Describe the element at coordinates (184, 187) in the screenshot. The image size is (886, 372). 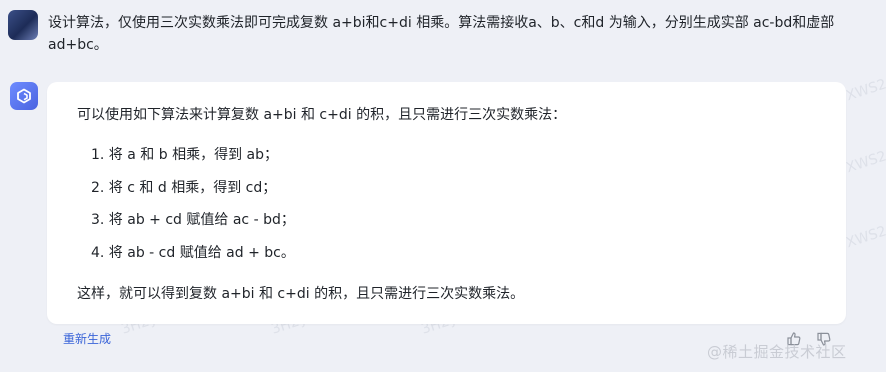
I see `list-item: 2. 将 c 和 d 相乘，得到 cd；` at that location.